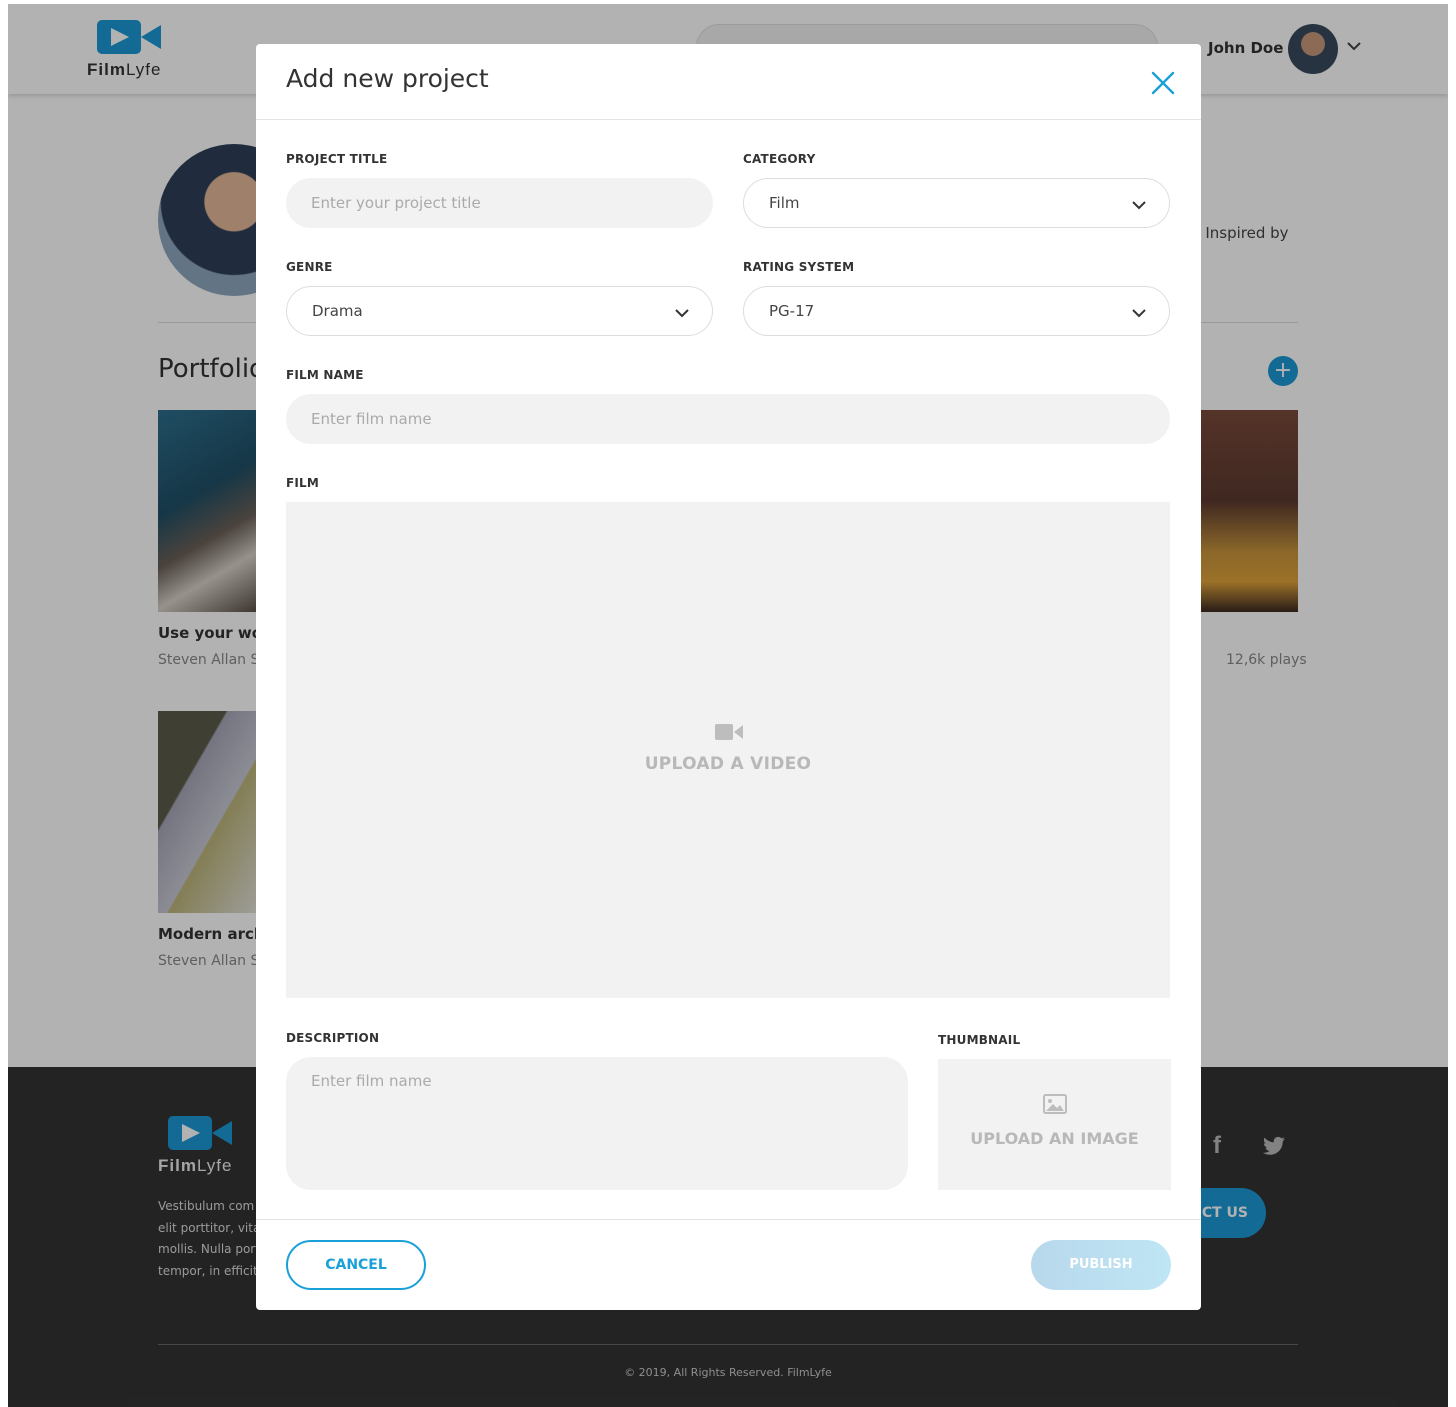 The height and width of the screenshot is (1407, 1456). Describe the element at coordinates (1101, 1265) in the screenshot. I see `publish-button: PUBLISH` at that location.